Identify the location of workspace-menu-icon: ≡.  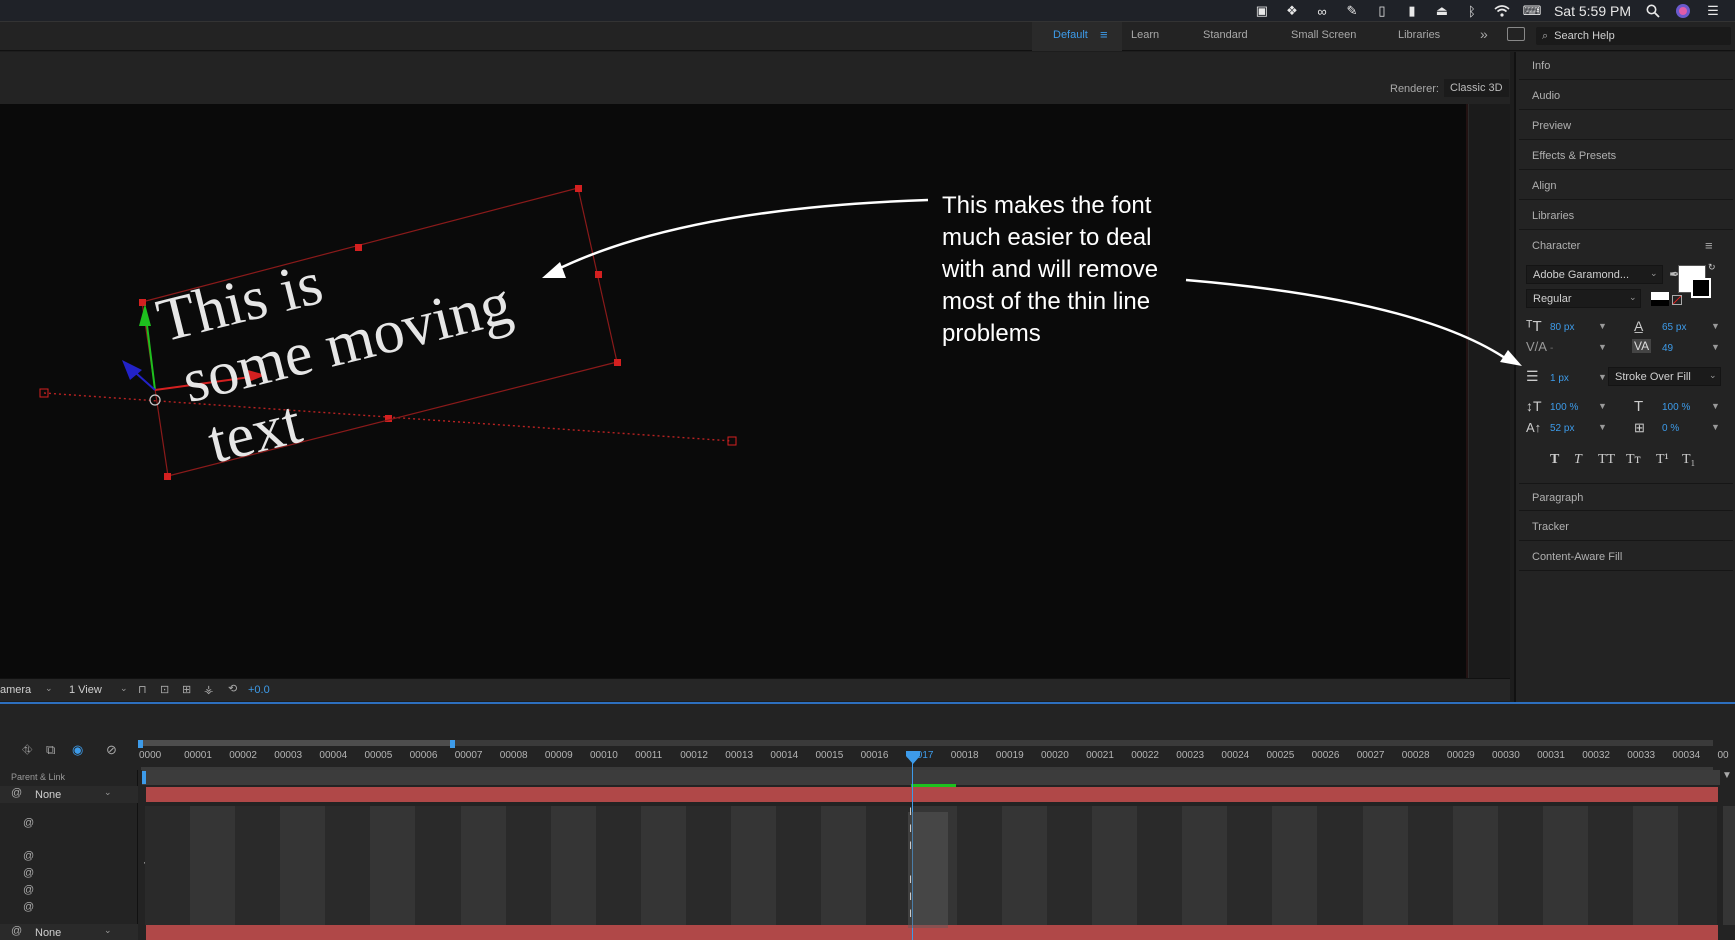
(1104, 34).